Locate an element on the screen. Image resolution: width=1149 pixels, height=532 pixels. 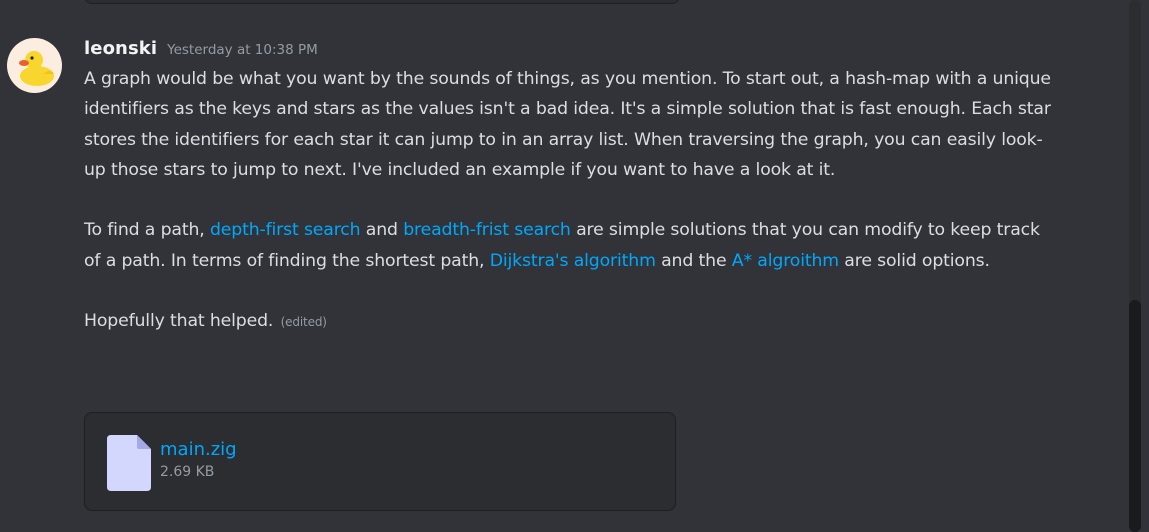
edited-label: (edited) is located at coordinates (303, 322).